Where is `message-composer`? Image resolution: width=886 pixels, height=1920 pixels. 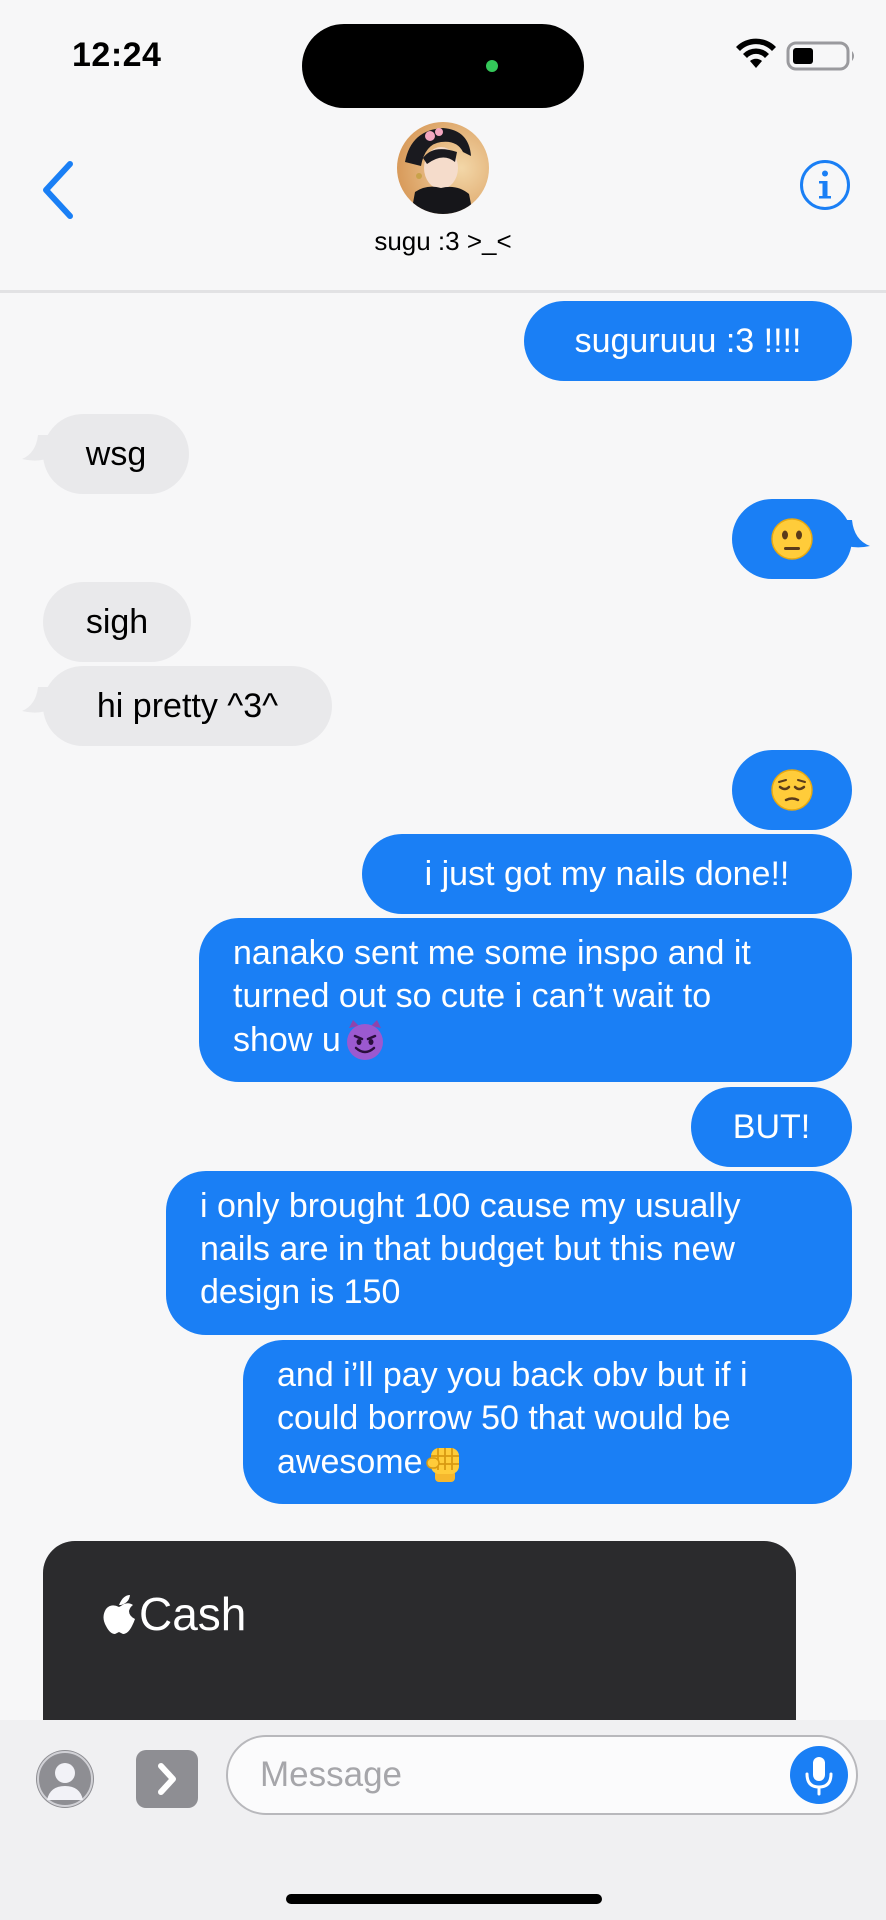 message-composer is located at coordinates (443, 1820).